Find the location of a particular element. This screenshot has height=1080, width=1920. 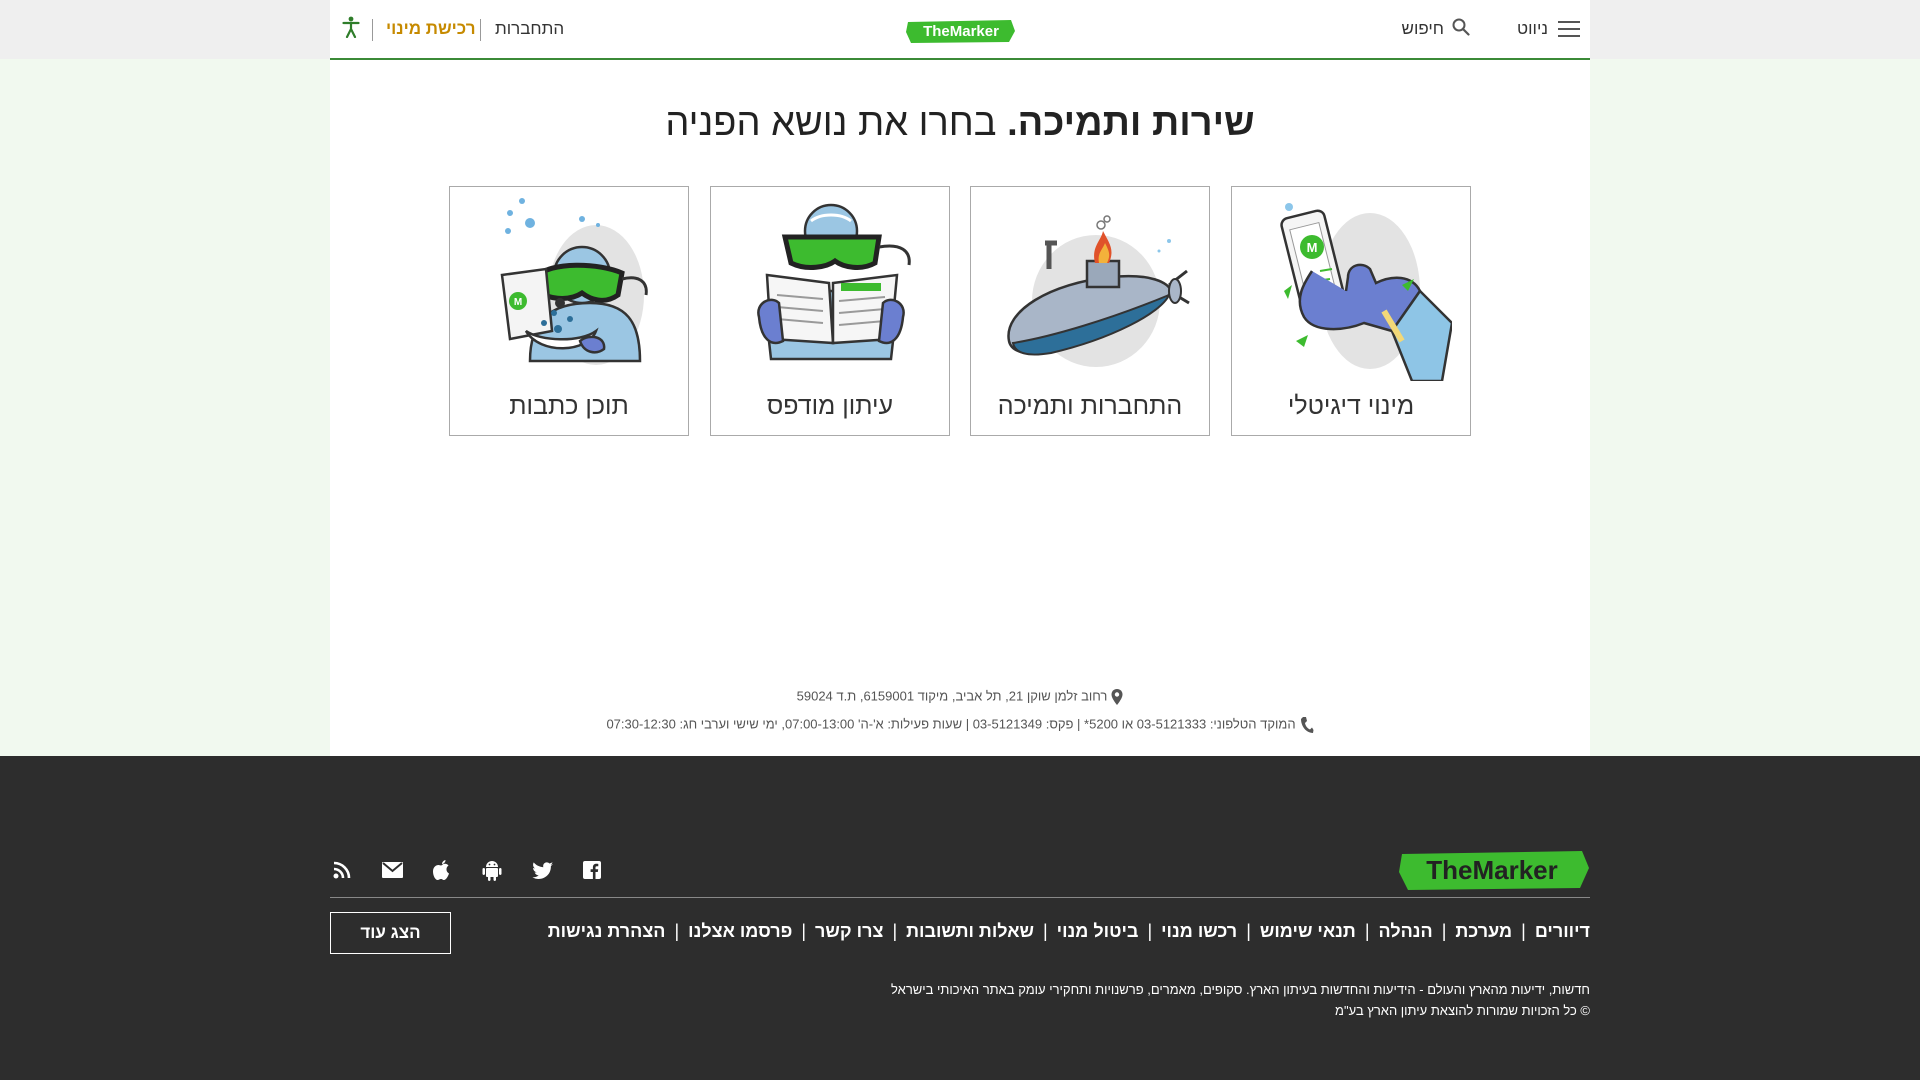

show-more-button: הצג עוד is located at coordinates (390, 933).